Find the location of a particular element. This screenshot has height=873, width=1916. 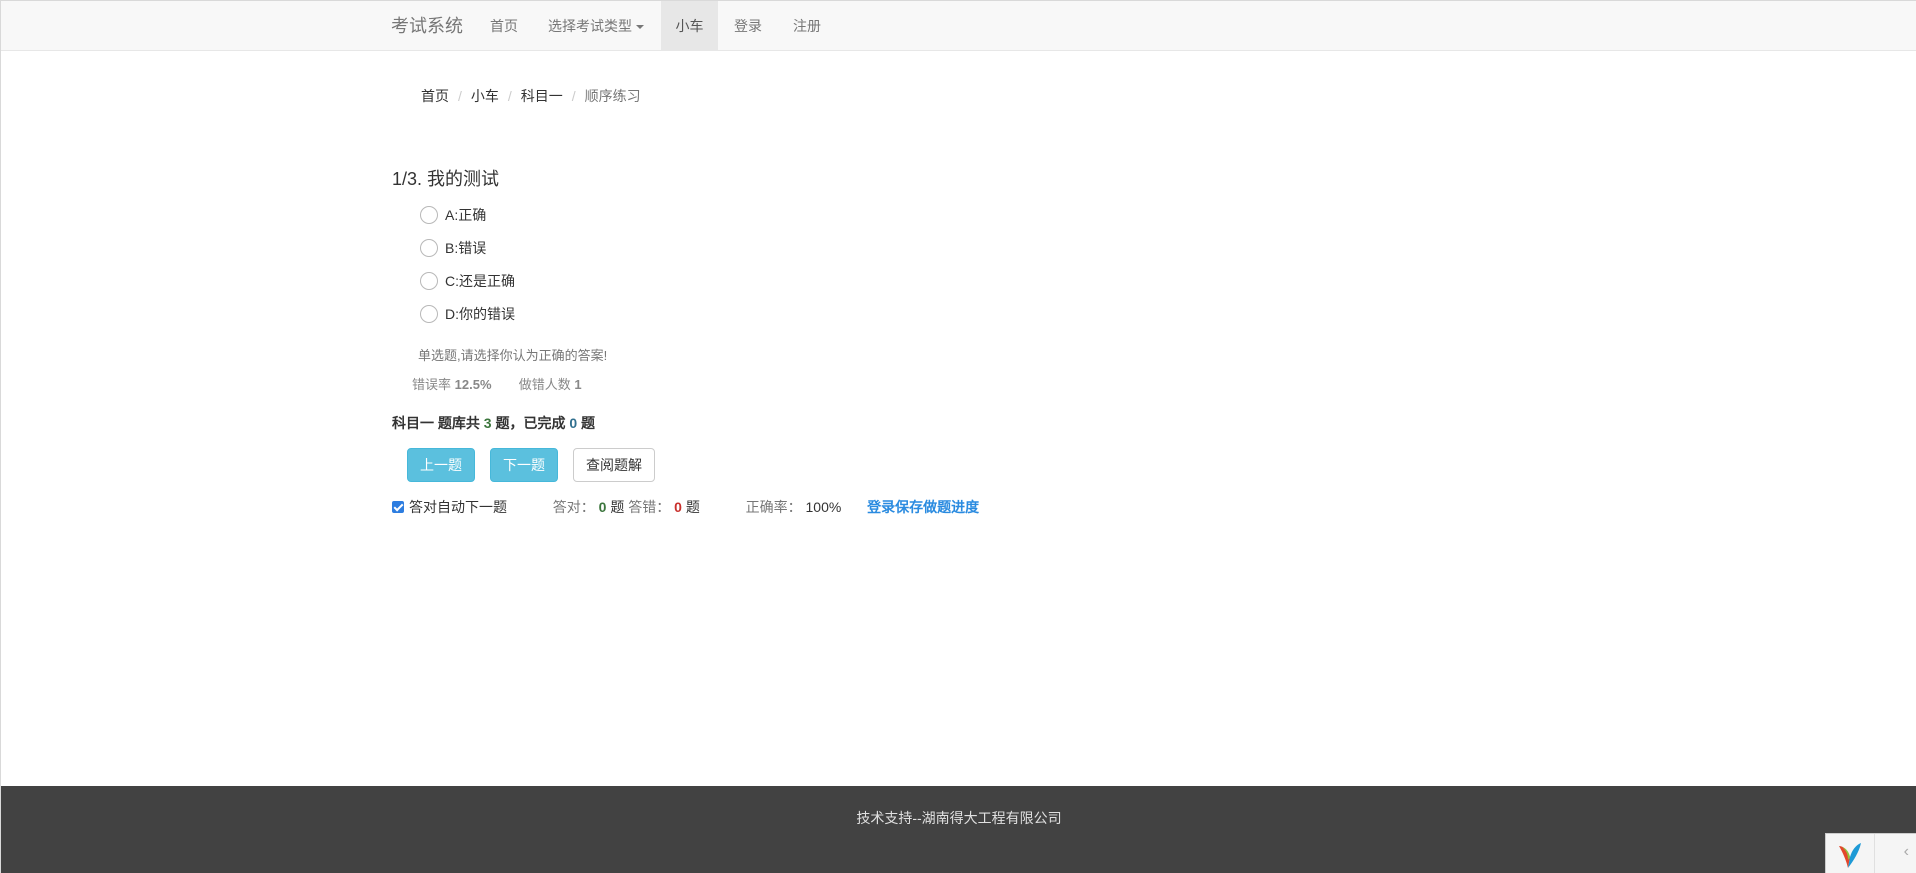

nav-item-home: 首页 is located at coordinates (504, 26).